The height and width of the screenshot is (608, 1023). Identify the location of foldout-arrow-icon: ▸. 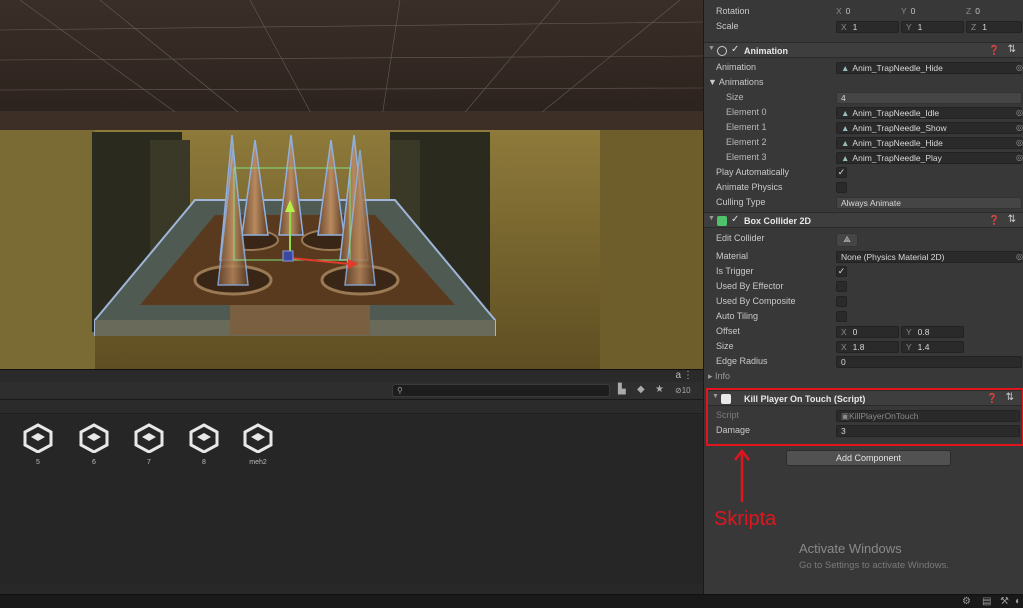
(711, 376).